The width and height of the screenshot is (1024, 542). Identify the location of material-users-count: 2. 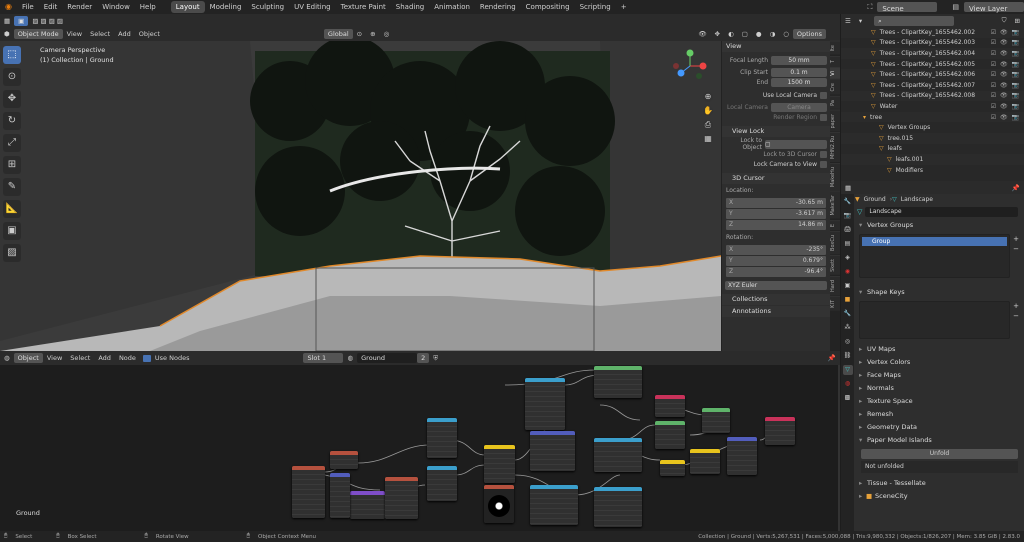
(423, 358).